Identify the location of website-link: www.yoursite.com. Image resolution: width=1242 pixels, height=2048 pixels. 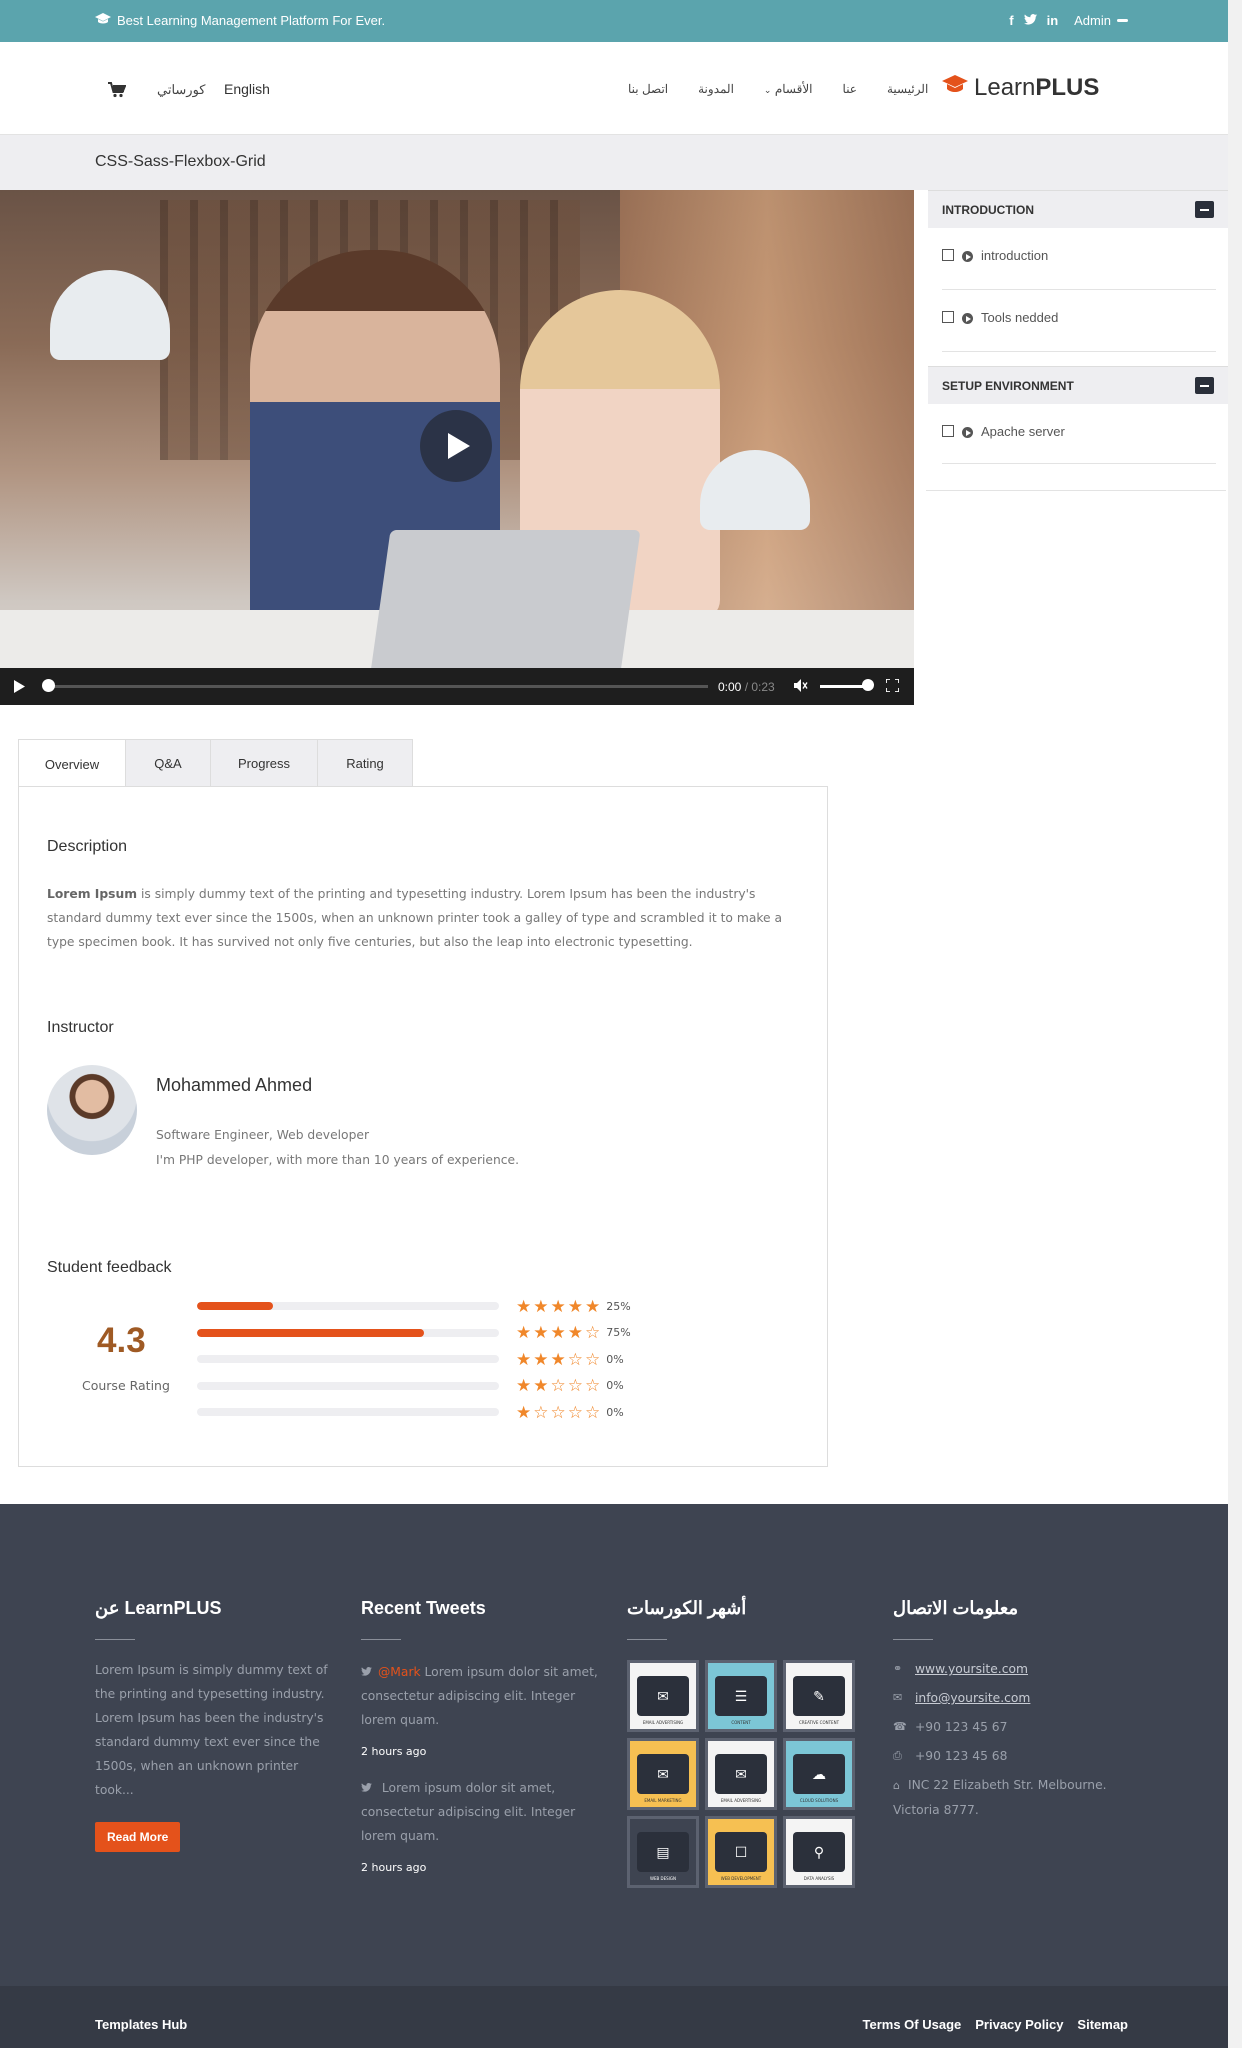
(971, 1669).